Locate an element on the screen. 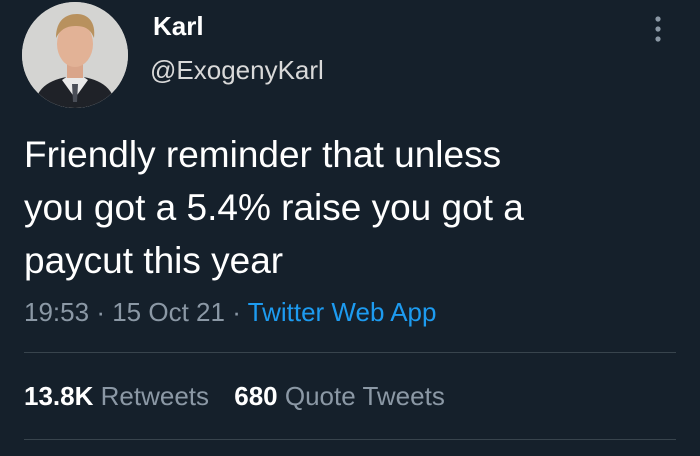 This screenshot has width=700, height=456. display-name: Karl is located at coordinates (178, 26).